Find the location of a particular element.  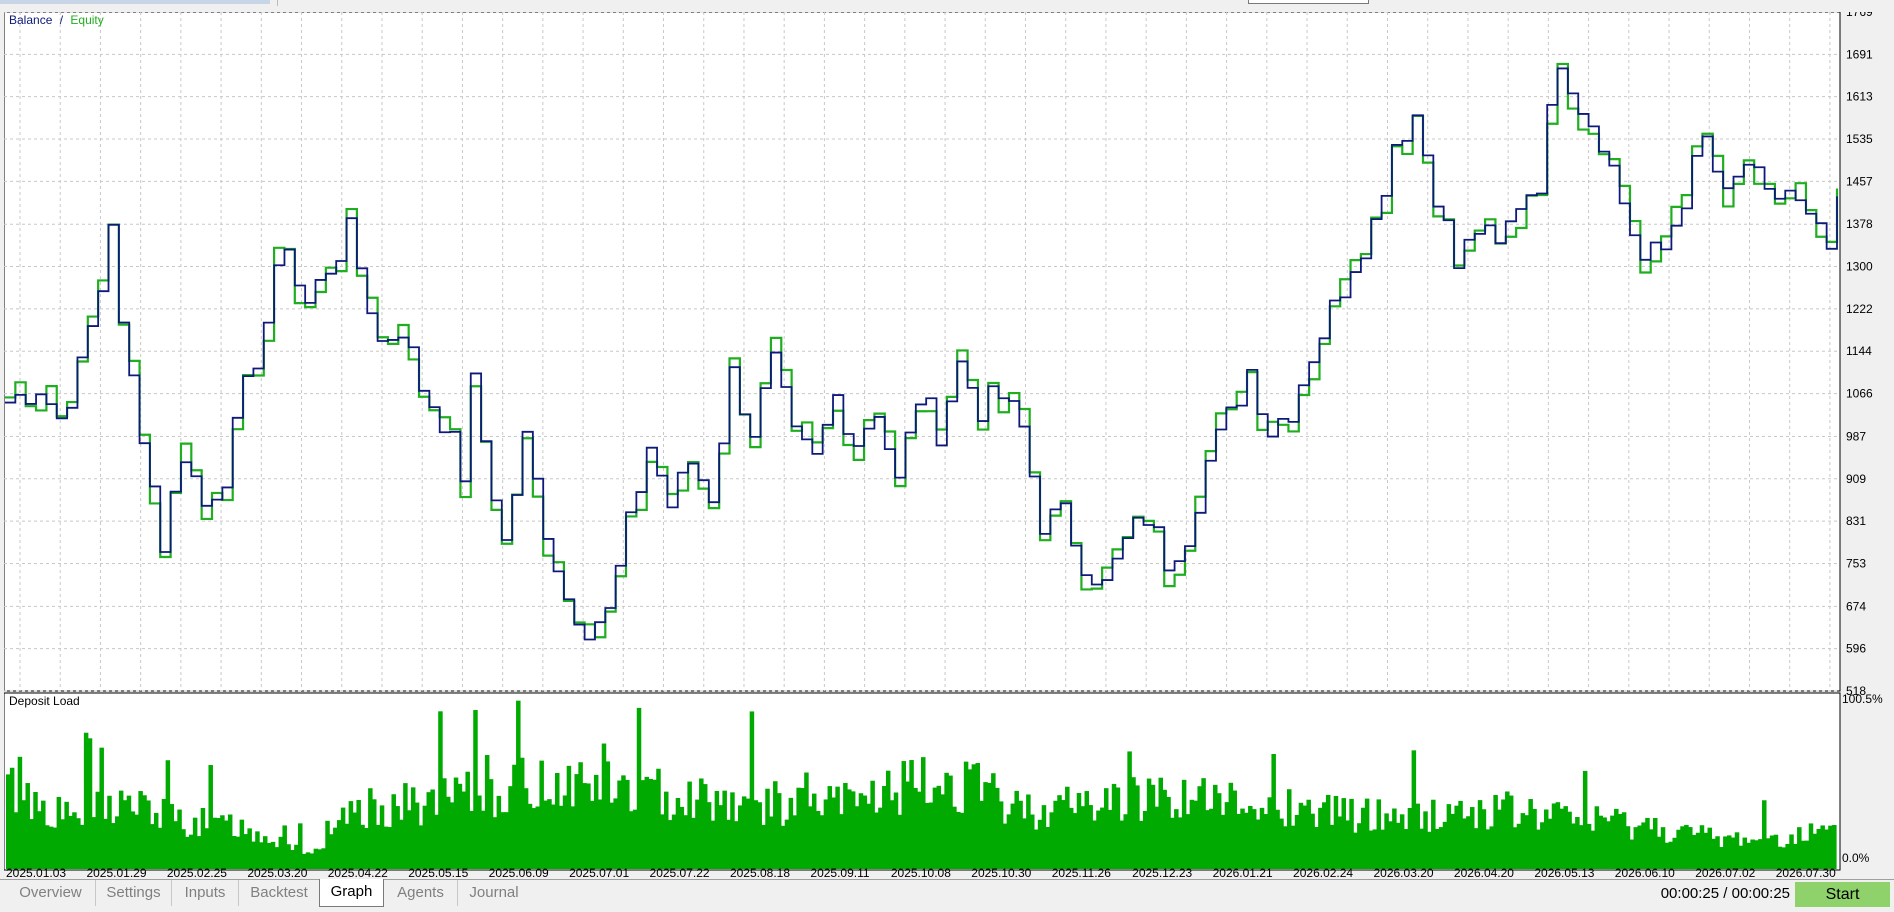

x-tick-label: 2026.07.02 is located at coordinates (1725, 872).